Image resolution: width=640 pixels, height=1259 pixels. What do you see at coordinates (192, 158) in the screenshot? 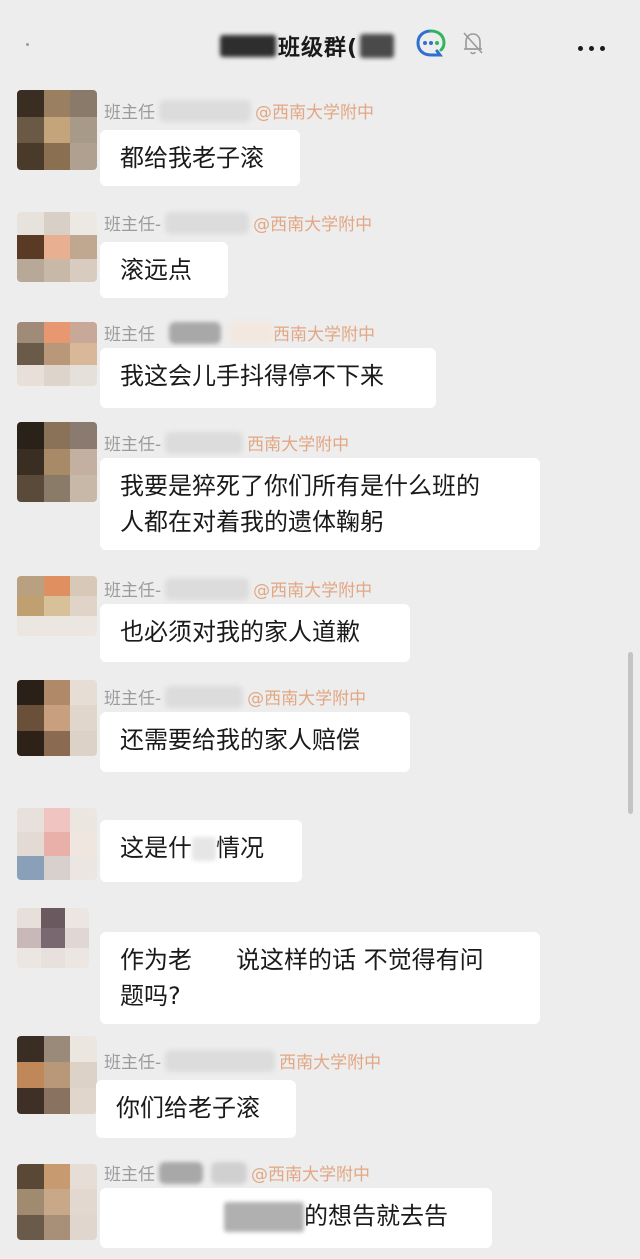
I see `message-text: 都给我老子滚` at bounding box center [192, 158].